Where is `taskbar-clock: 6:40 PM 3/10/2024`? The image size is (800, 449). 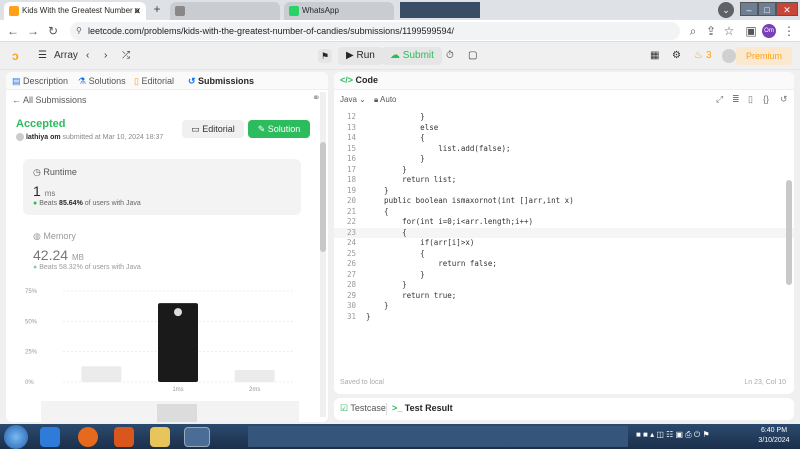 taskbar-clock: 6:40 PM 3/10/2024 is located at coordinates (774, 436).